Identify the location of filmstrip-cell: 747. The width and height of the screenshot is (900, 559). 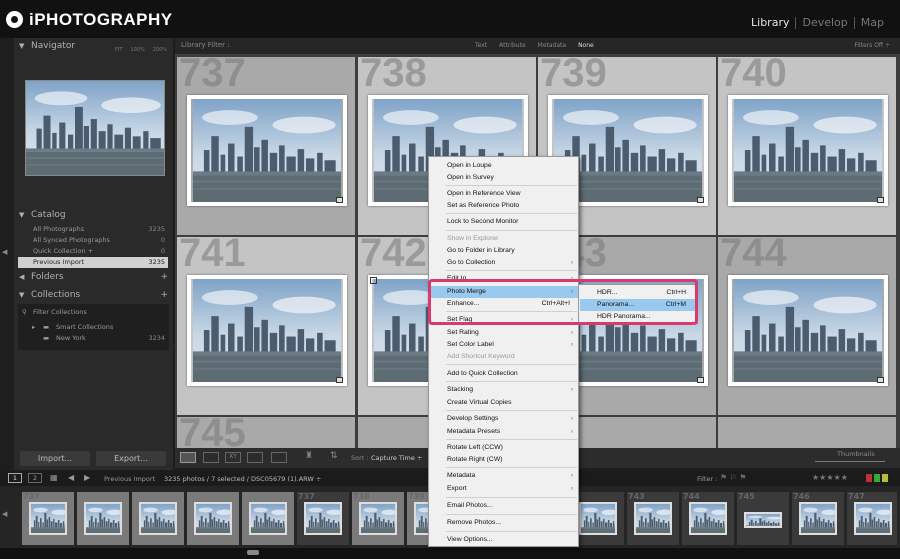
(872, 518).